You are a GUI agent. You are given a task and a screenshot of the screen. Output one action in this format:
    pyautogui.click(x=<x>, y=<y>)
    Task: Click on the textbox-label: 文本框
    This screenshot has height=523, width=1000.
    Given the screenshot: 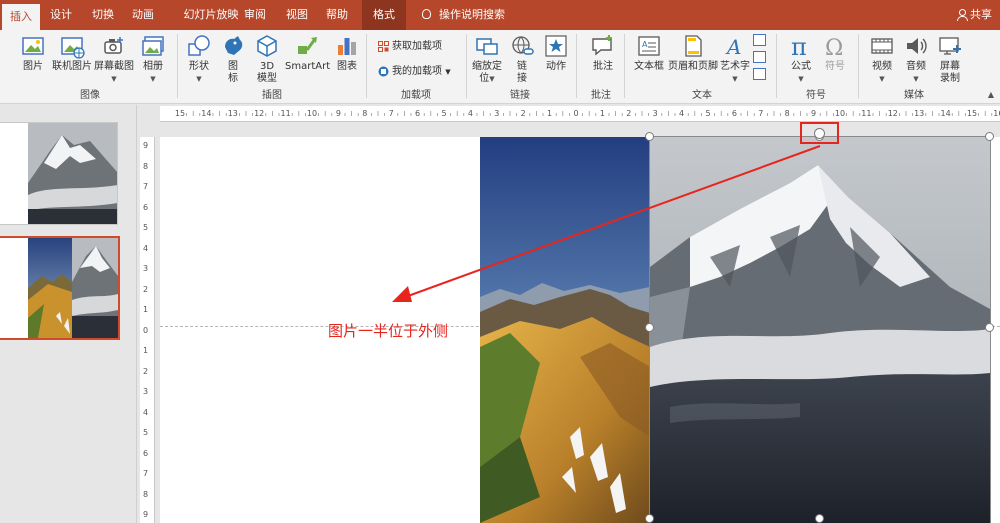 What is the action you would take?
    pyautogui.click(x=649, y=66)
    